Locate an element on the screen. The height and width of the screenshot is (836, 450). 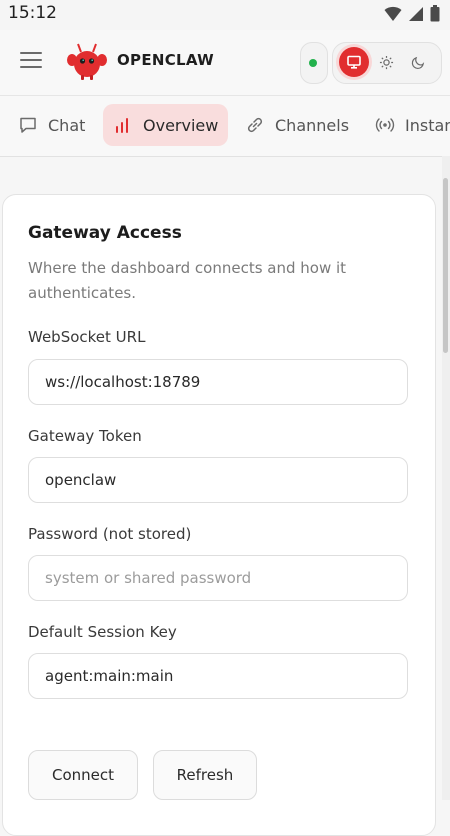
theme-toggle is located at coordinates (387, 63).